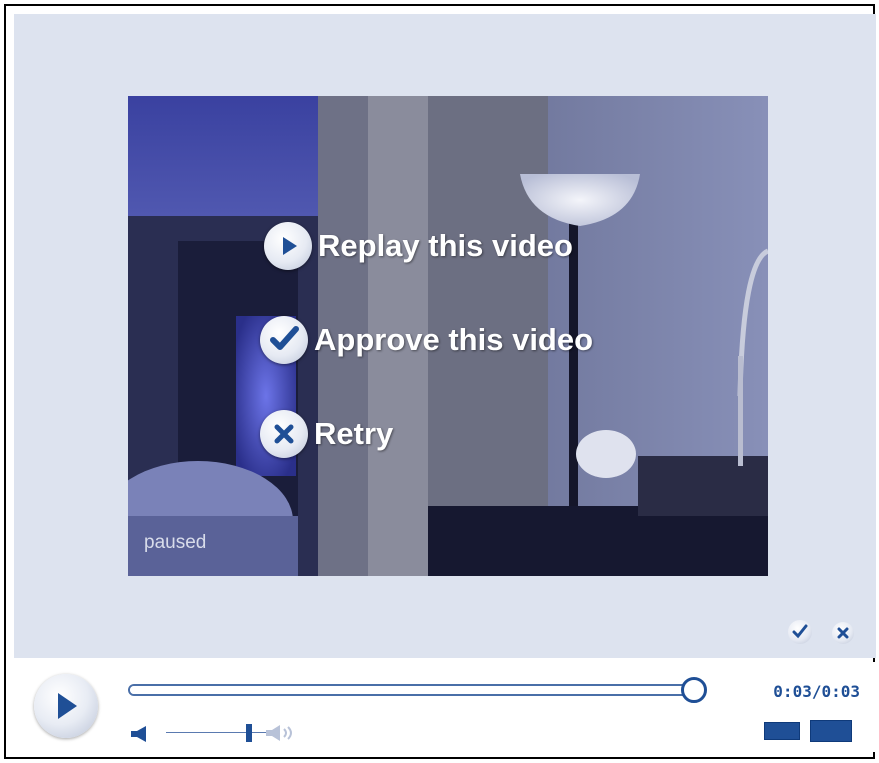  I want to click on retry-mini-button, so click(843, 633).